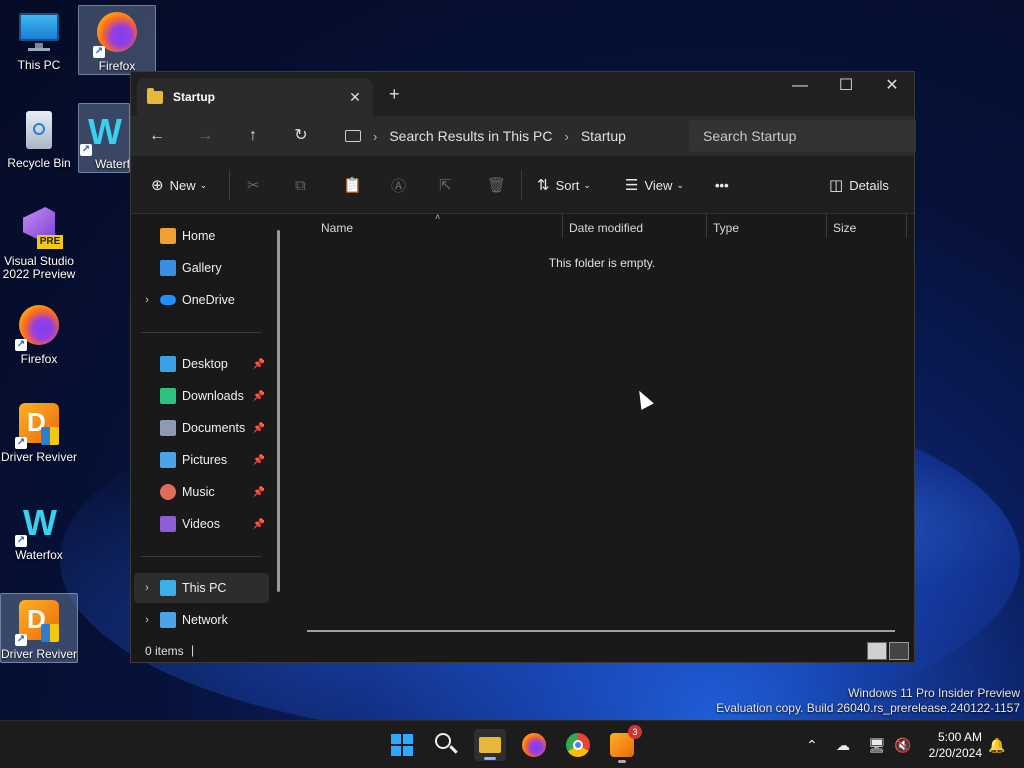 The width and height of the screenshot is (1024, 768). Describe the element at coordinates (836, 185) in the screenshot. I see `details-pane-icon: ◫` at that location.